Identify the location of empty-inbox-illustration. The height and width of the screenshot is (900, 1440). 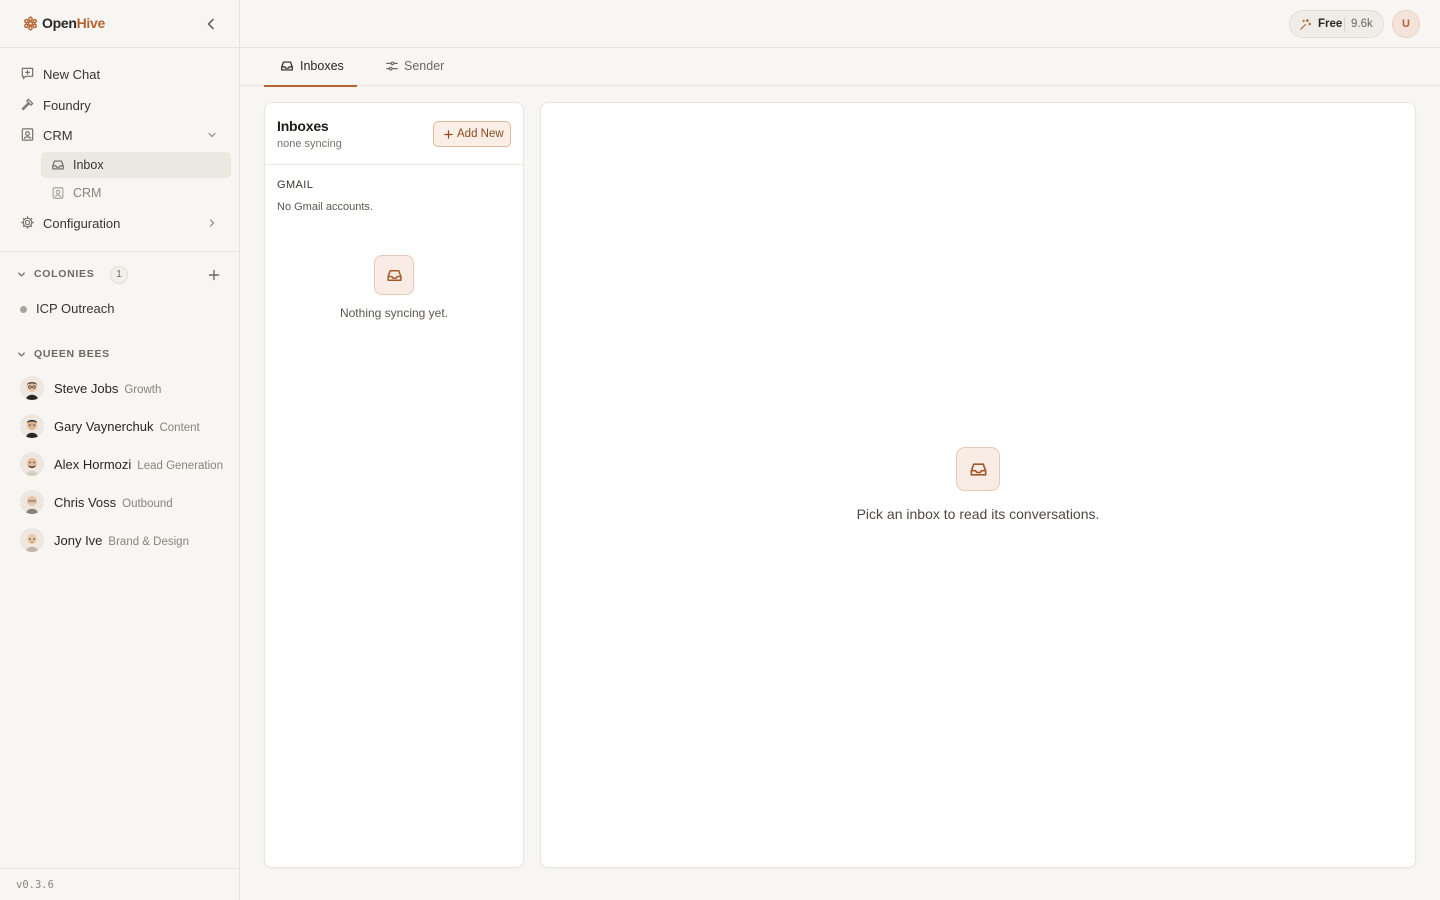
(394, 275).